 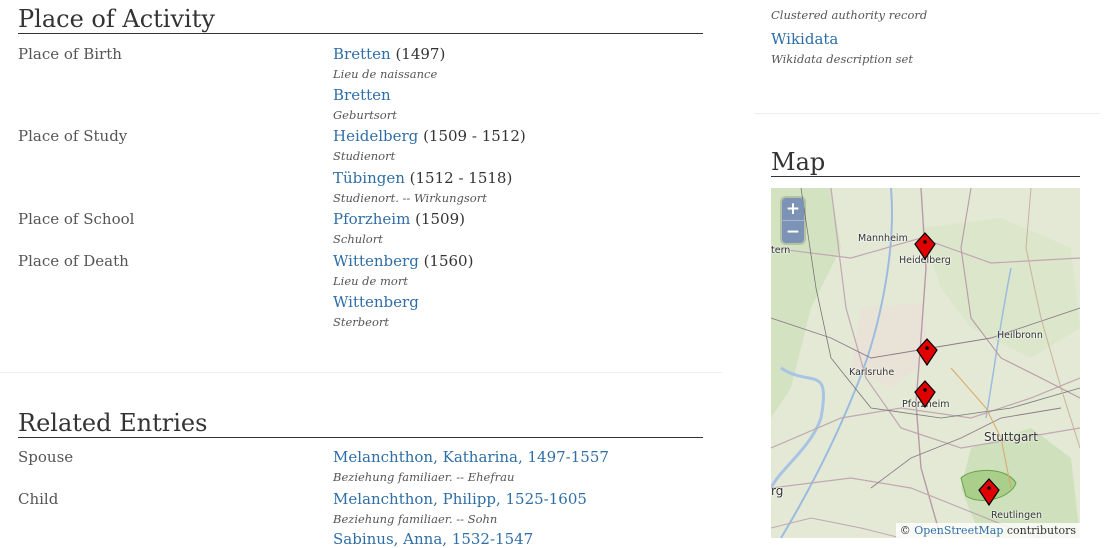 I want to click on note-sterbeort: Sterbeort, so click(x=361, y=322).